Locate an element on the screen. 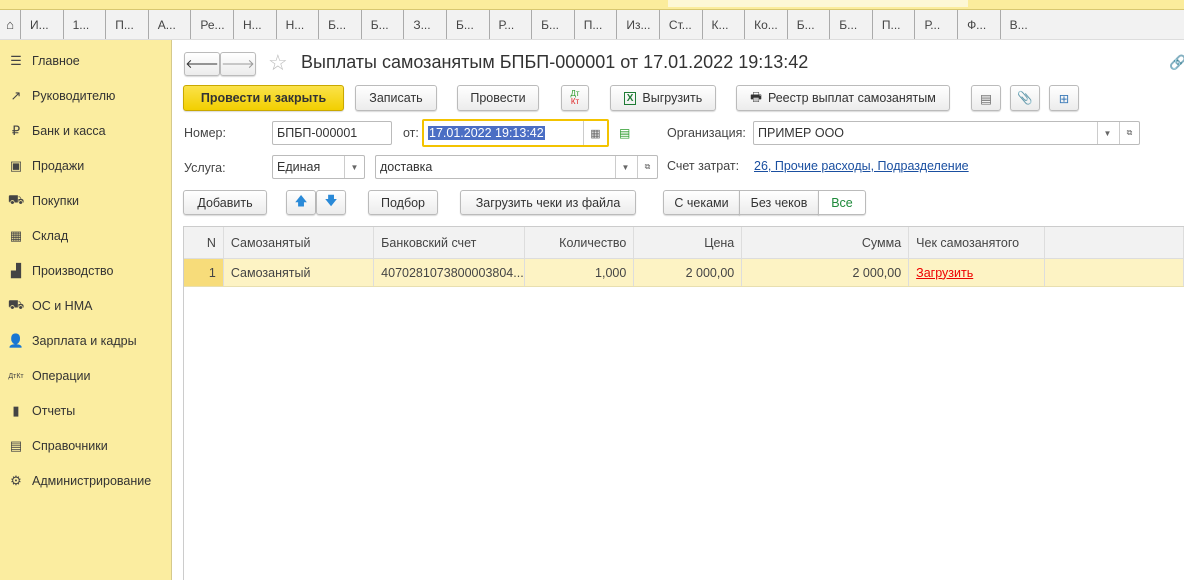  calendar-icon: ▦ is located at coordinates (595, 133).